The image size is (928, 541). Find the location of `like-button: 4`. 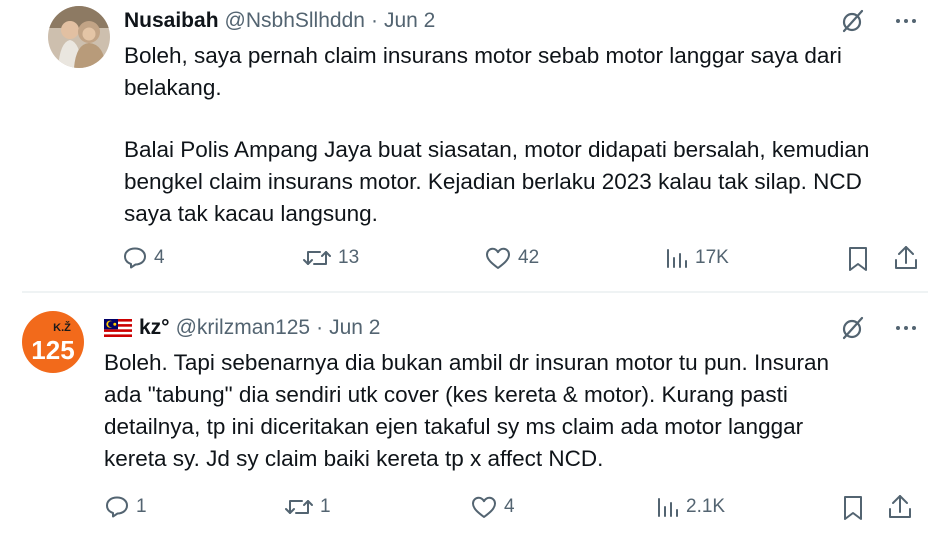

like-button: 4 is located at coordinates (492, 507).